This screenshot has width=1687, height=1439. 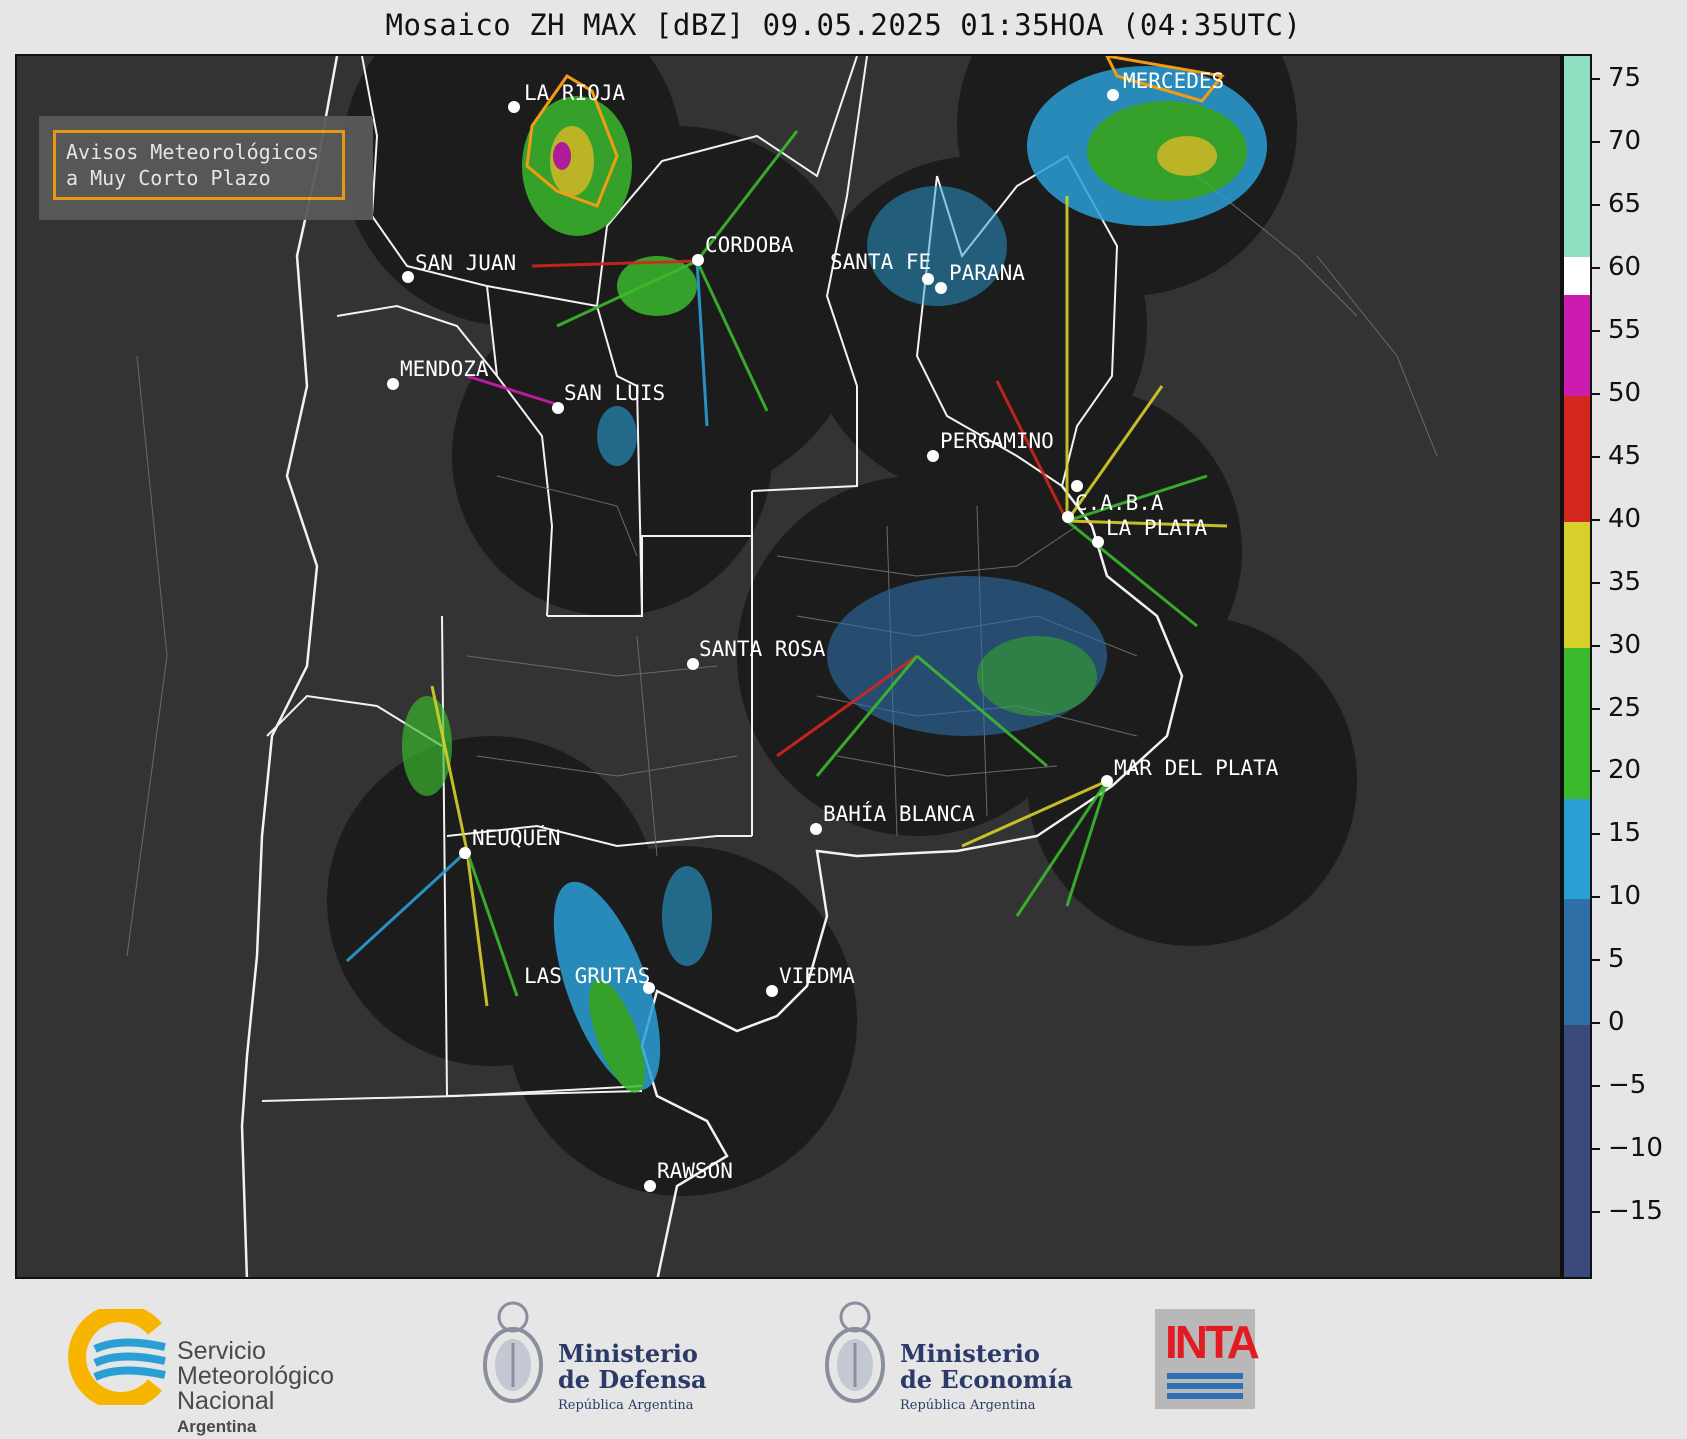 I want to click on colorbar-tick-label: 40, so click(x=1616, y=519).